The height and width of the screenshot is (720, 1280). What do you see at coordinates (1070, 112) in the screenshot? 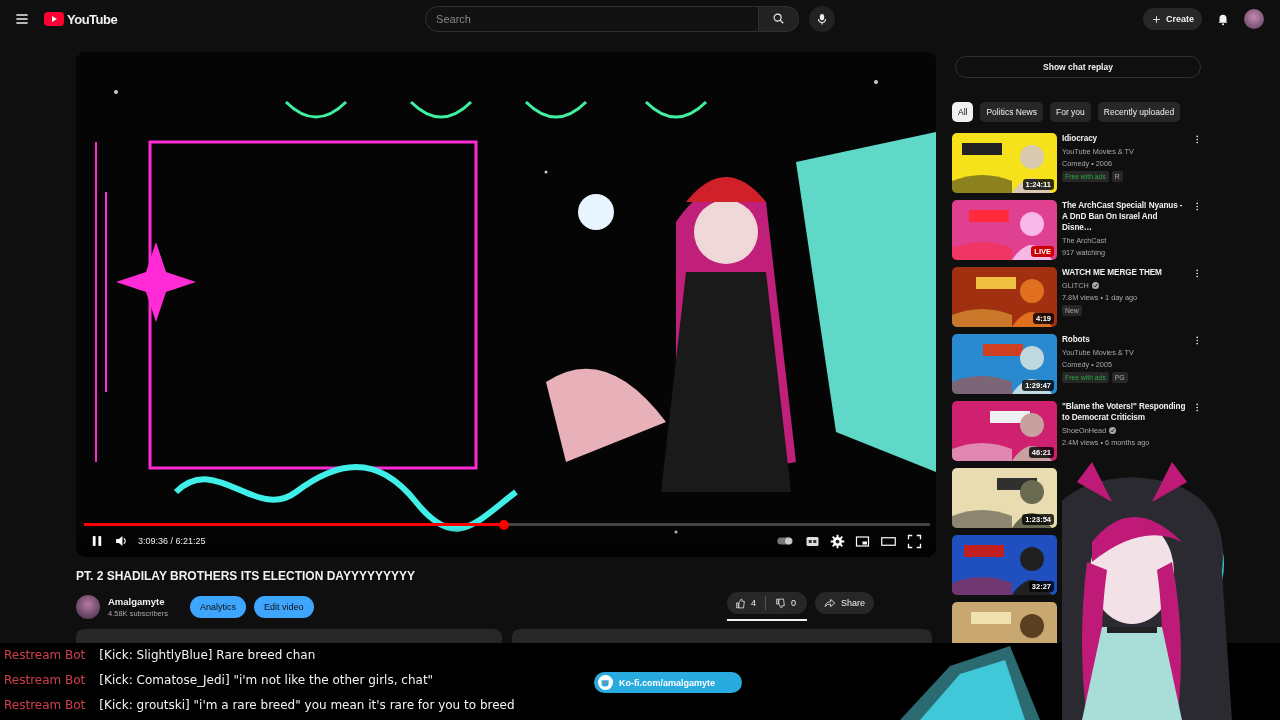
I see `filter-chip: For you` at bounding box center [1070, 112].